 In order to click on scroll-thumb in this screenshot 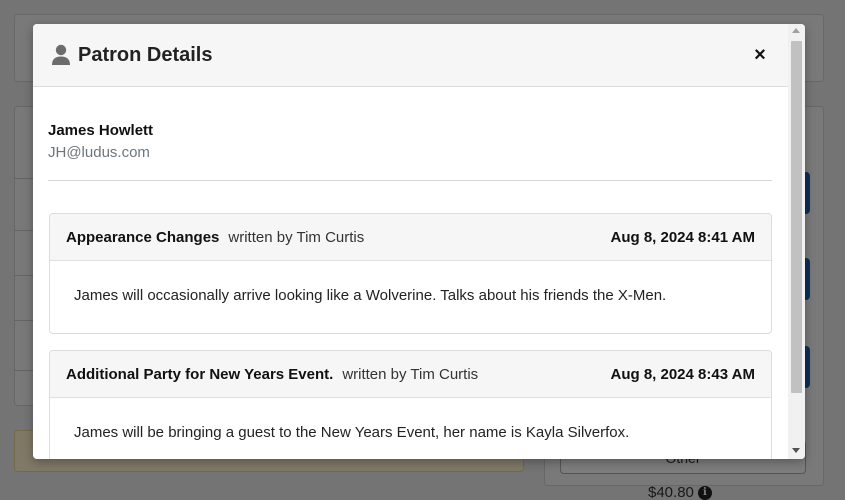, I will do `click(796, 217)`.